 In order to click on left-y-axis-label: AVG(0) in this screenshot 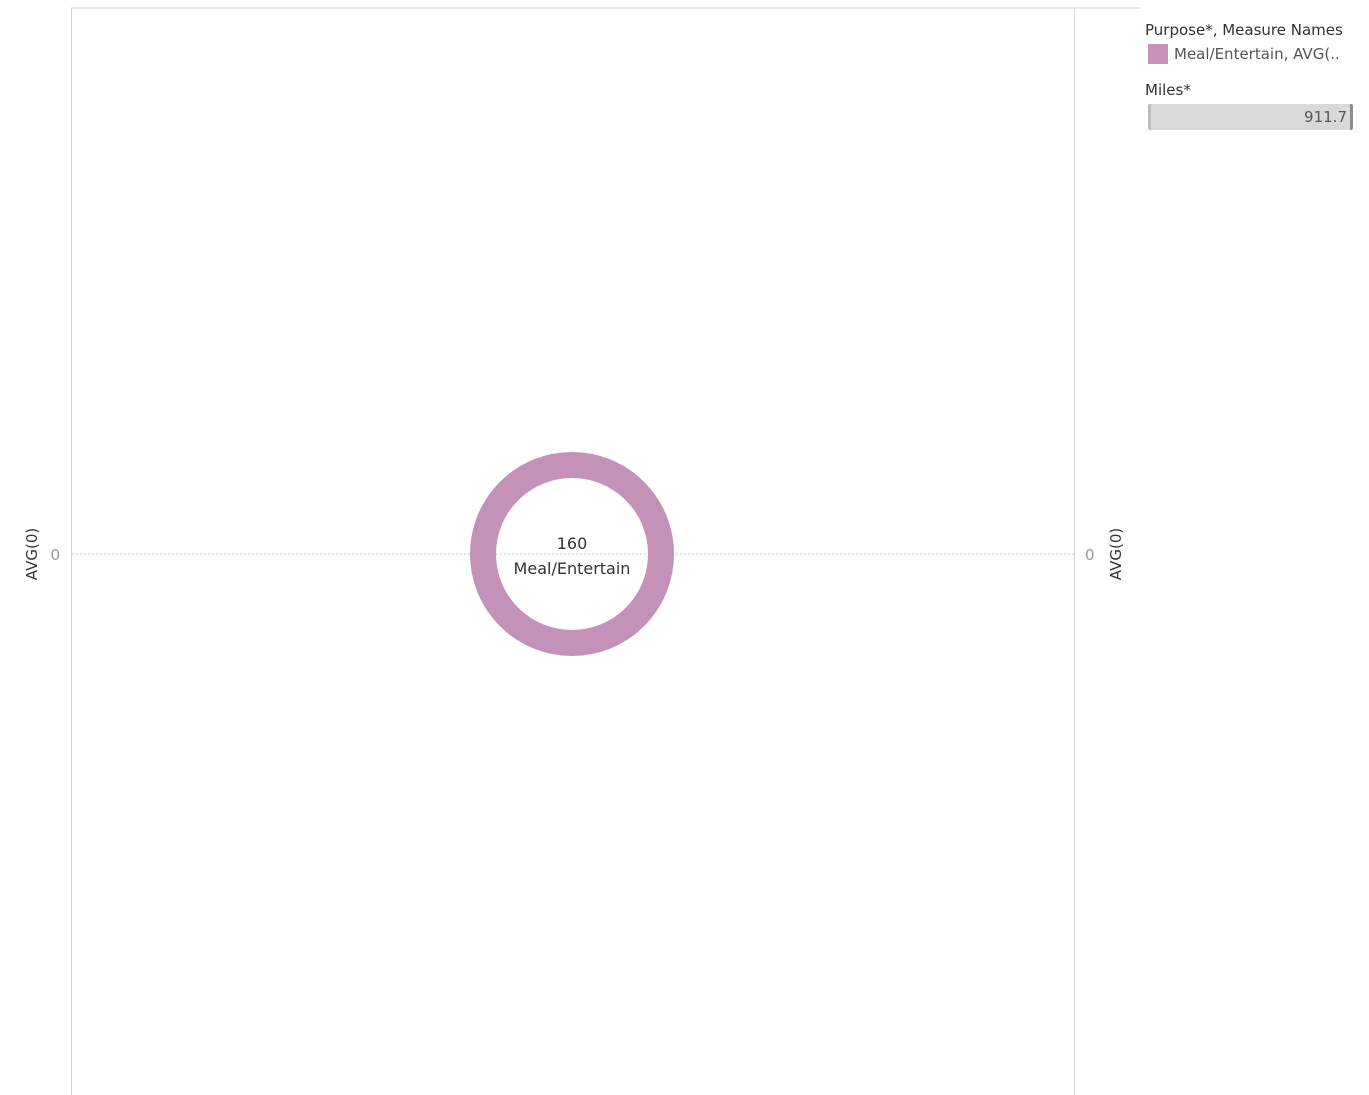, I will do `click(32, 554)`.